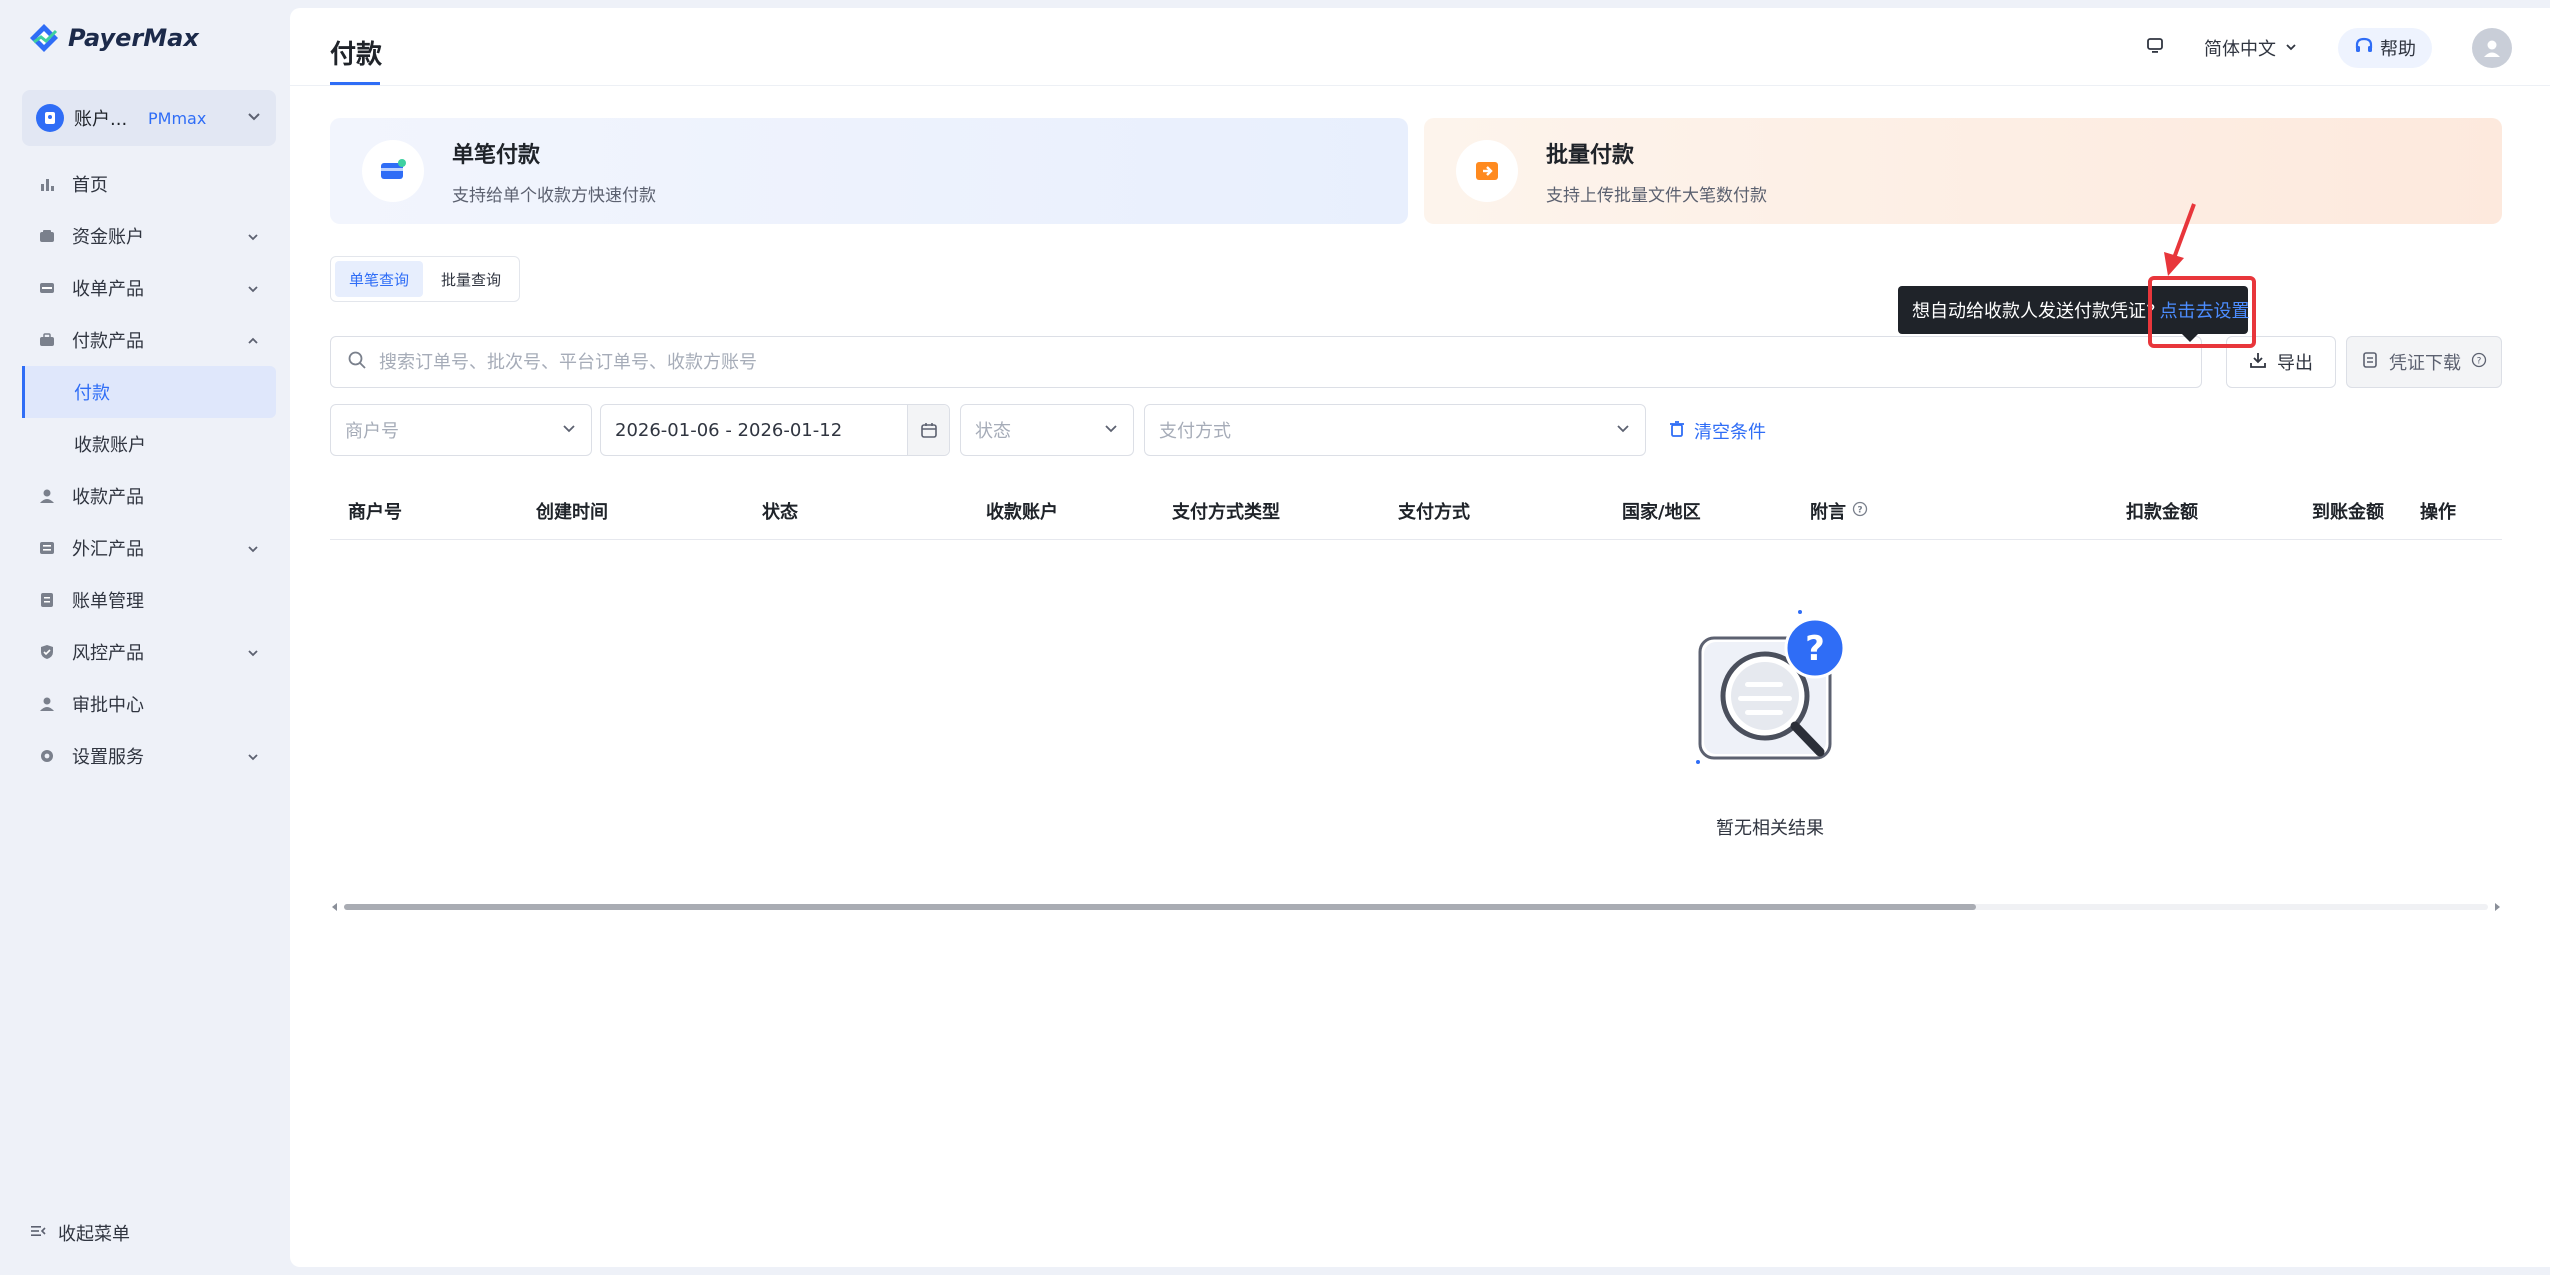 The width and height of the screenshot is (2550, 1275). What do you see at coordinates (149, 184) in the screenshot?
I see `sidebar-item-home: 首页` at bounding box center [149, 184].